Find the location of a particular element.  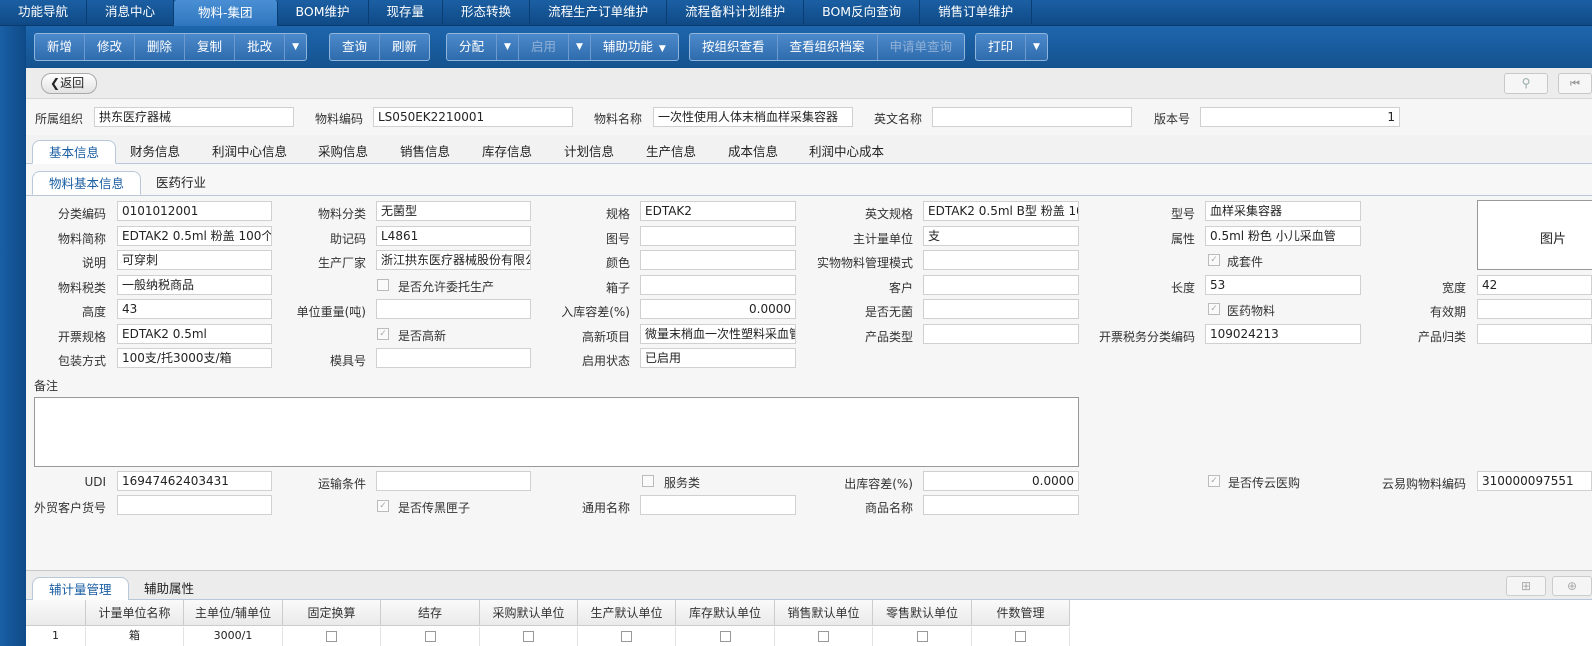

desc-field: 可穿刺 is located at coordinates (194, 260).